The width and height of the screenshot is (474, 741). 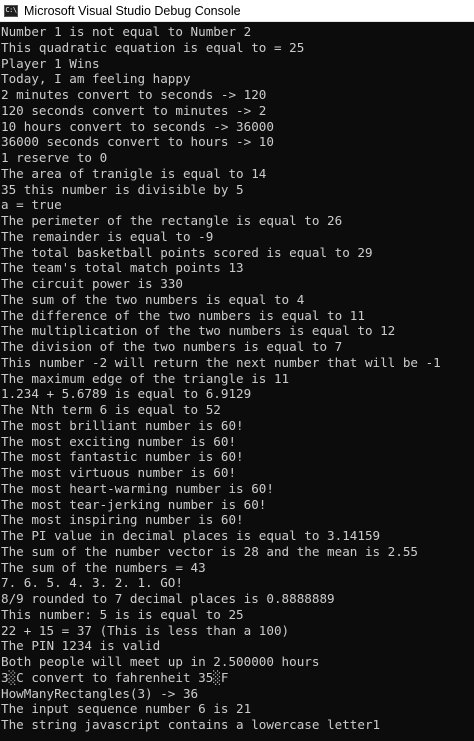 I want to click on console-line: The most tear-jerking number is 60!, so click(x=134, y=504).